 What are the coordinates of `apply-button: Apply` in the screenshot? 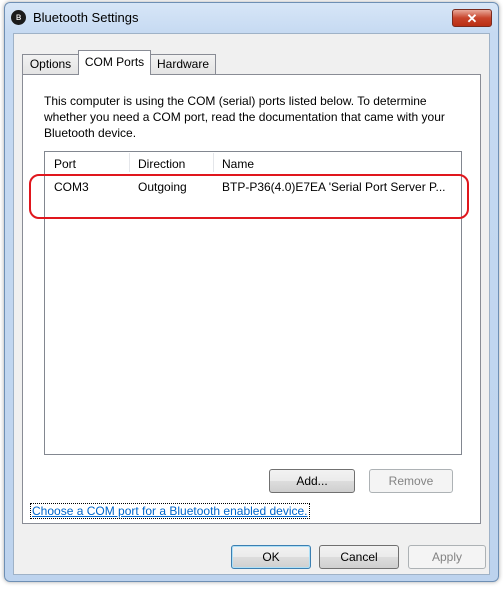 It's located at (447, 557).